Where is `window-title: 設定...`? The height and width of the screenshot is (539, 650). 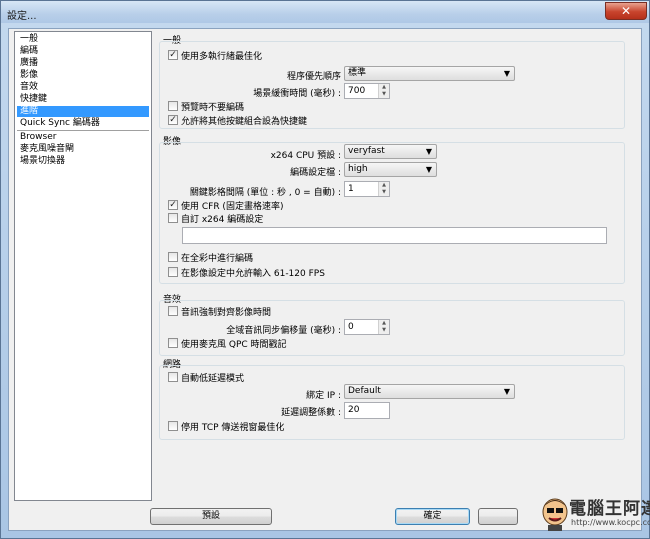 window-title: 設定... is located at coordinates (22, 16).